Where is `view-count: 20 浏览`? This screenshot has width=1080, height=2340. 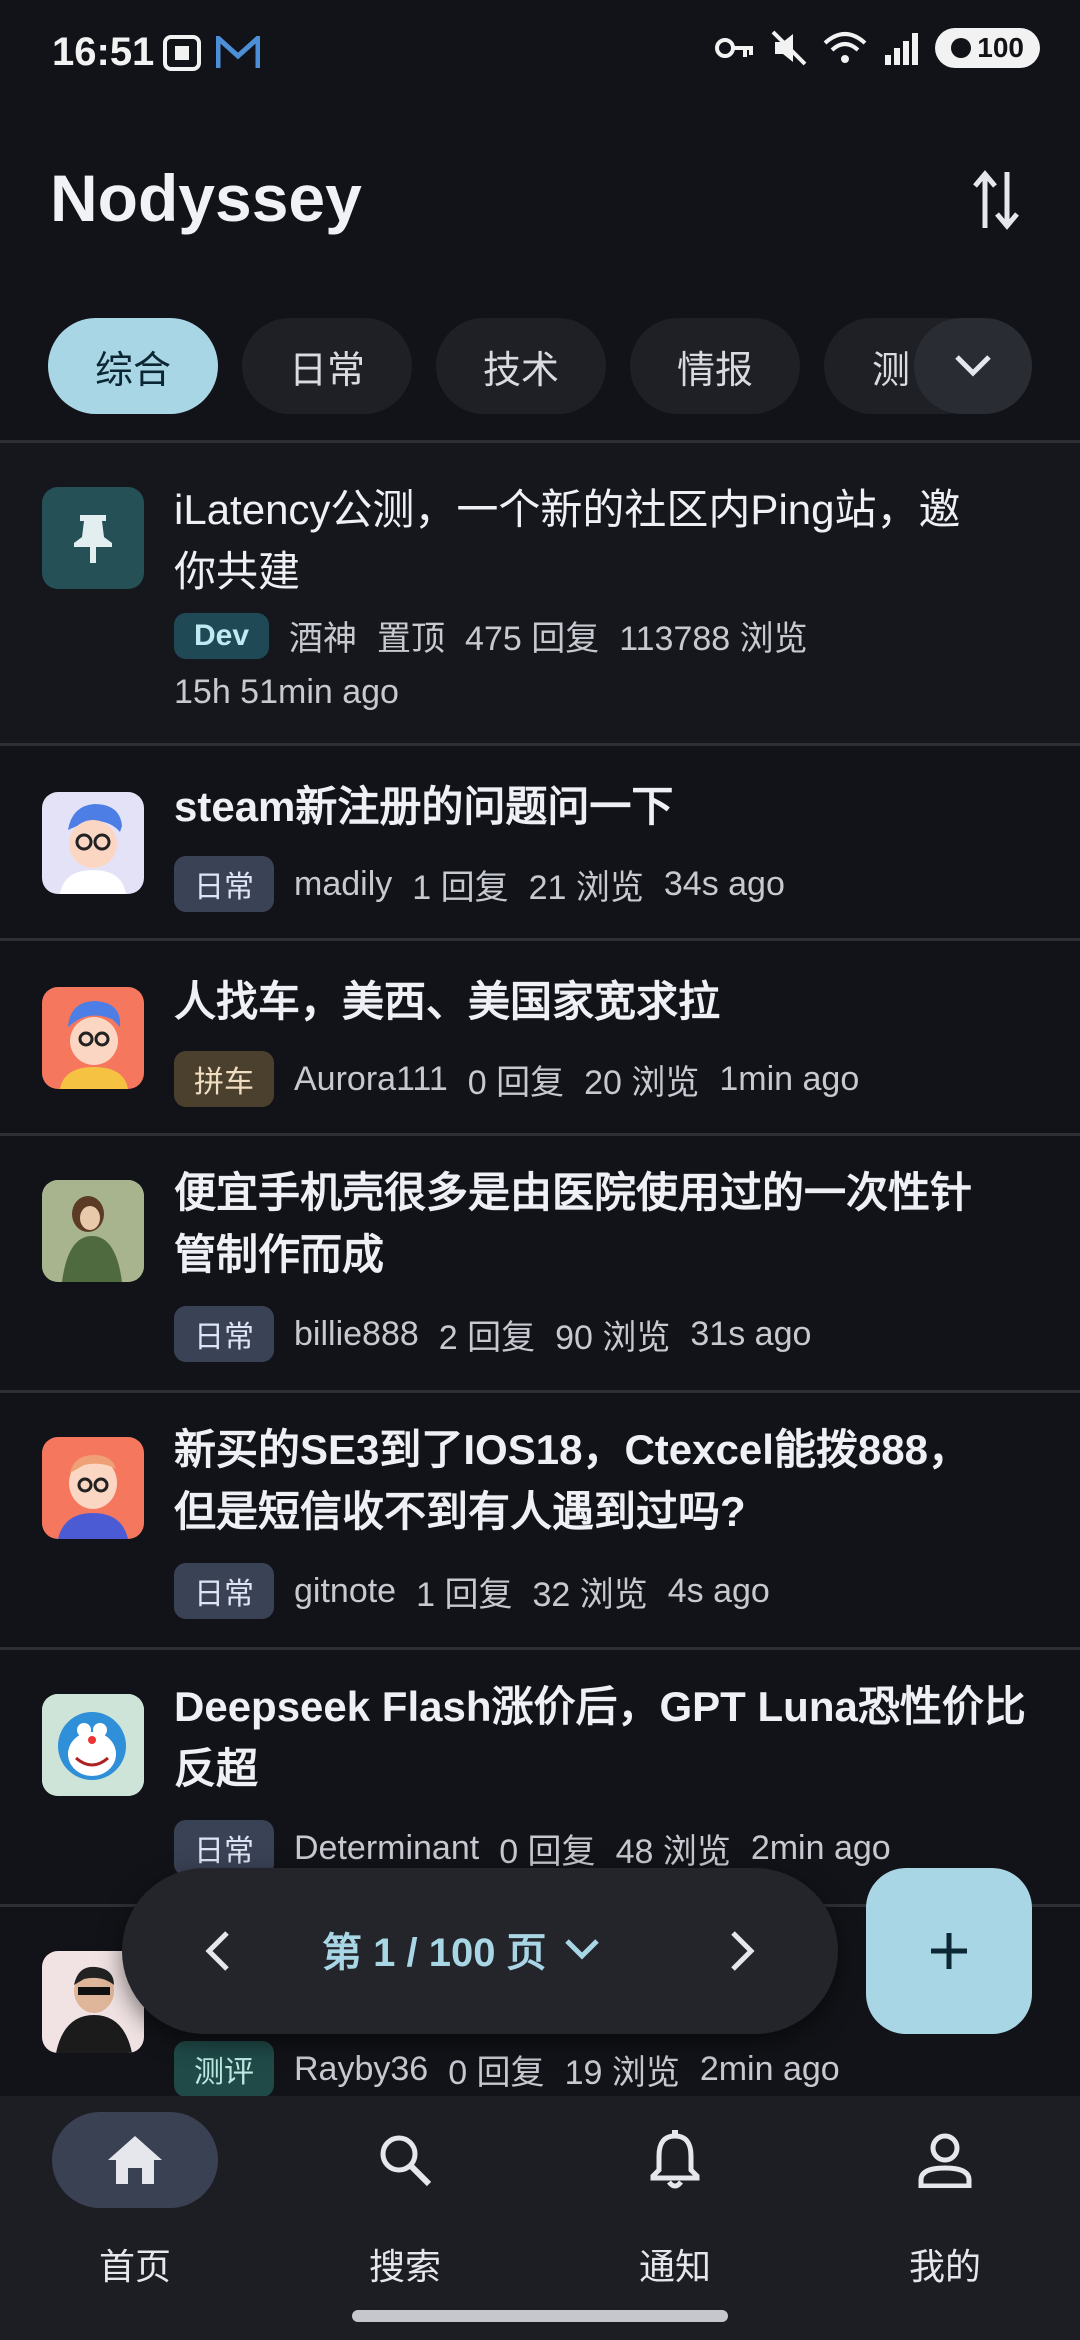
view-count: 20 浏览 is located at coordinates (642, 1082).